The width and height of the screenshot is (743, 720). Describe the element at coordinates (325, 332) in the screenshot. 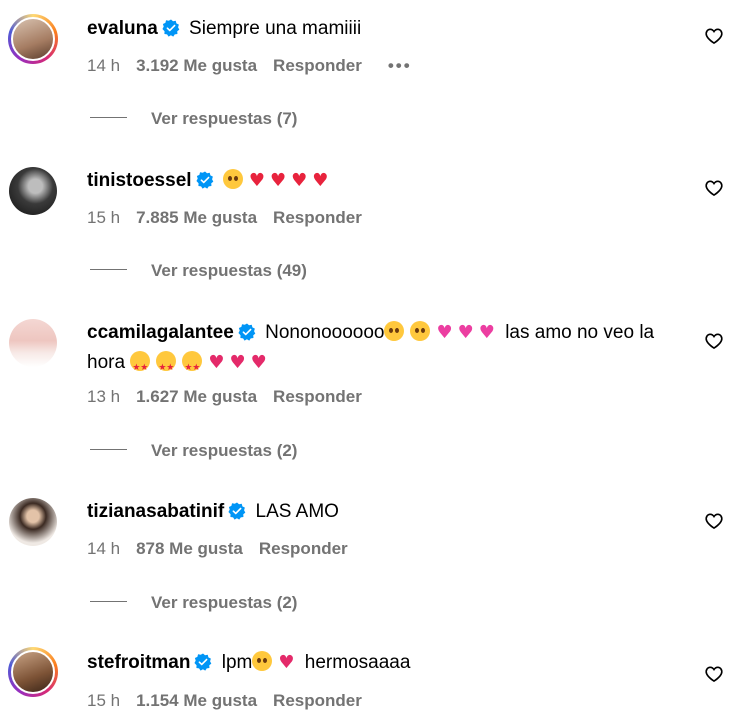

I see `comment-text: Nononoooooo` at that location.